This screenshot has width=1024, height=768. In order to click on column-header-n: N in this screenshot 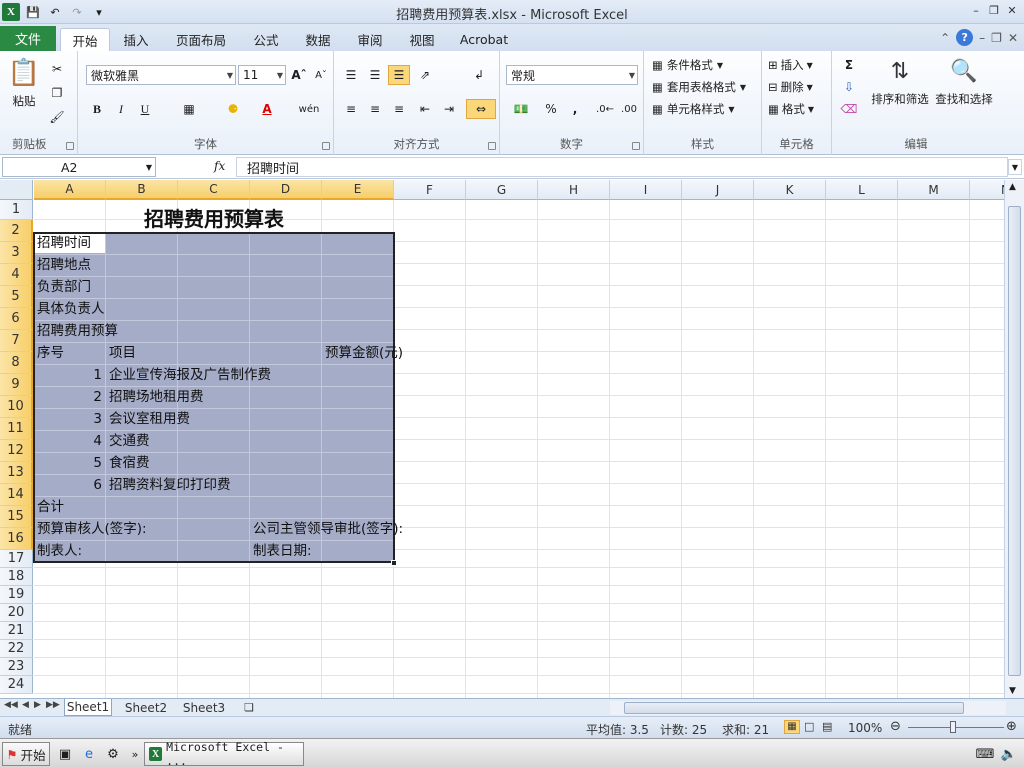, I will do `click(987, 190)`.